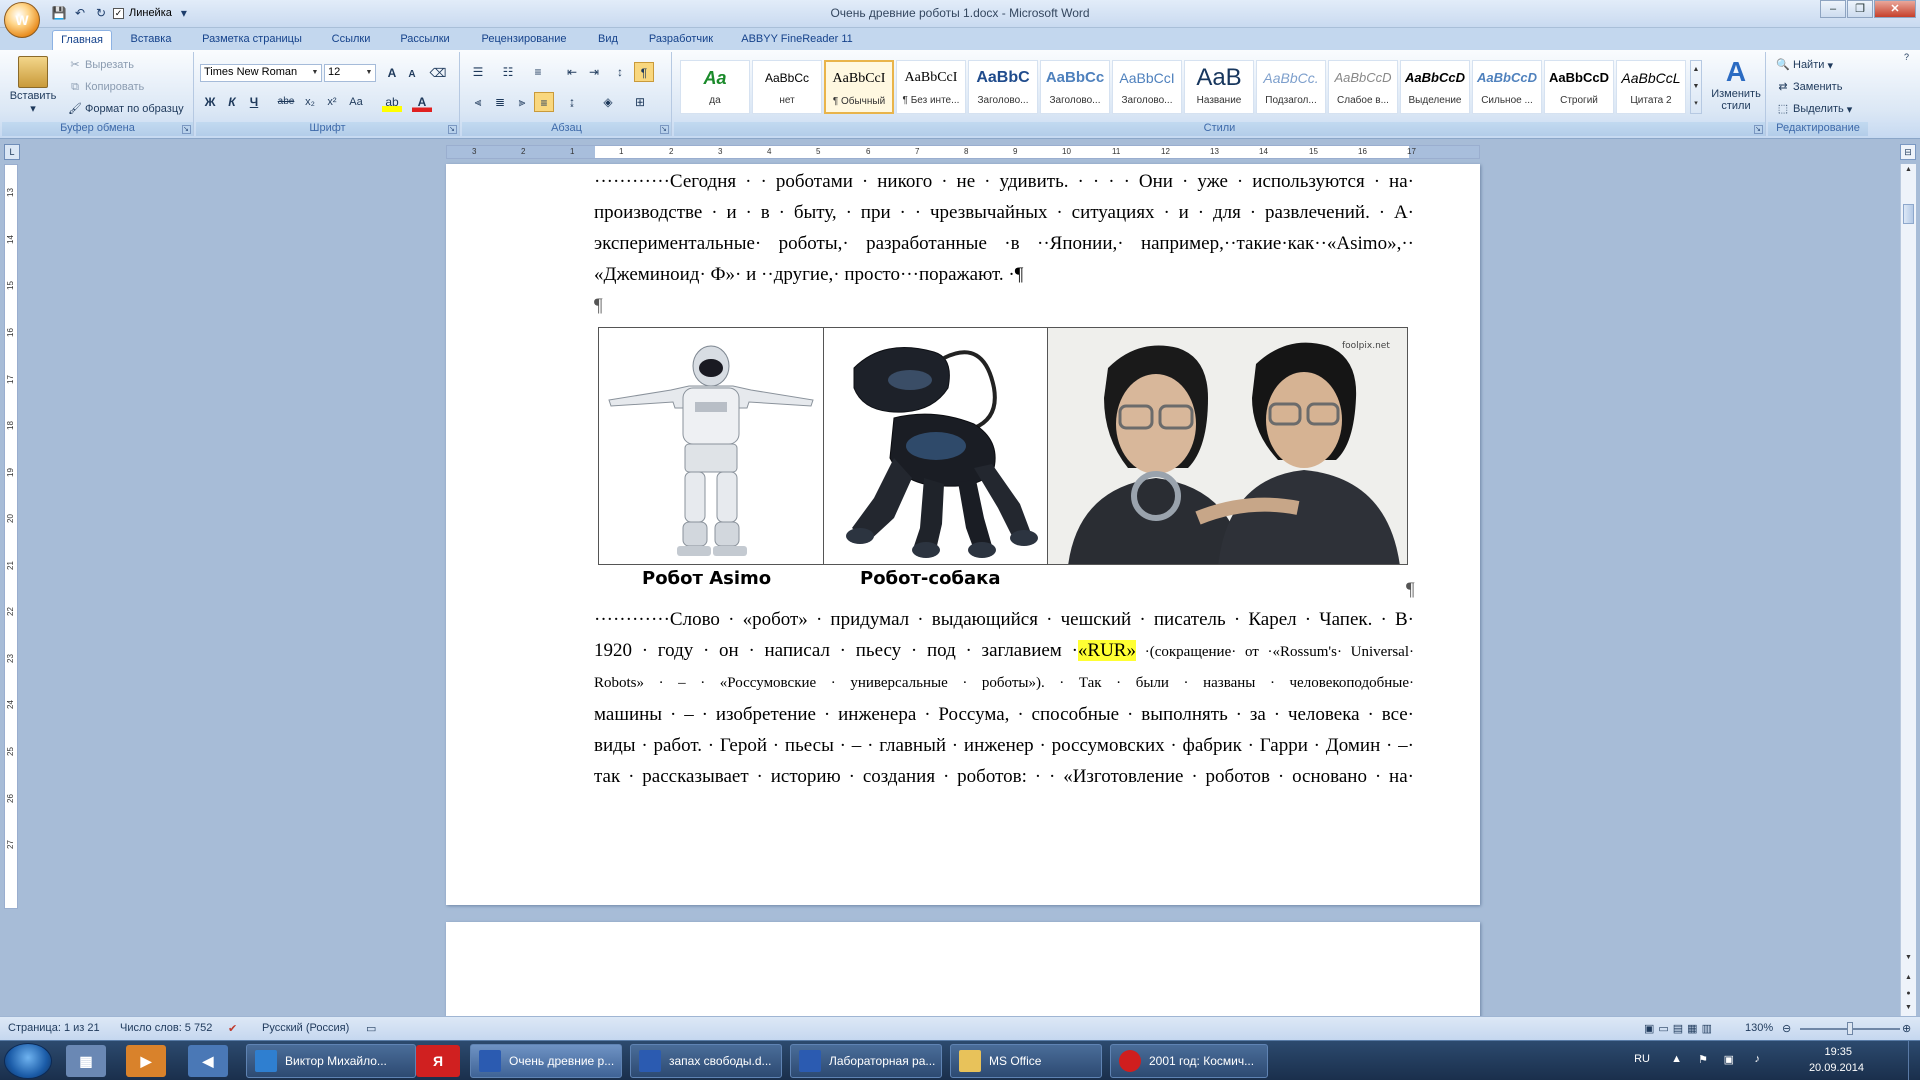 This screenshot has width=1920, height=1080. Describe the element at coordinates (22, 20) in the screenshot. I see `office-button: W` at that location.